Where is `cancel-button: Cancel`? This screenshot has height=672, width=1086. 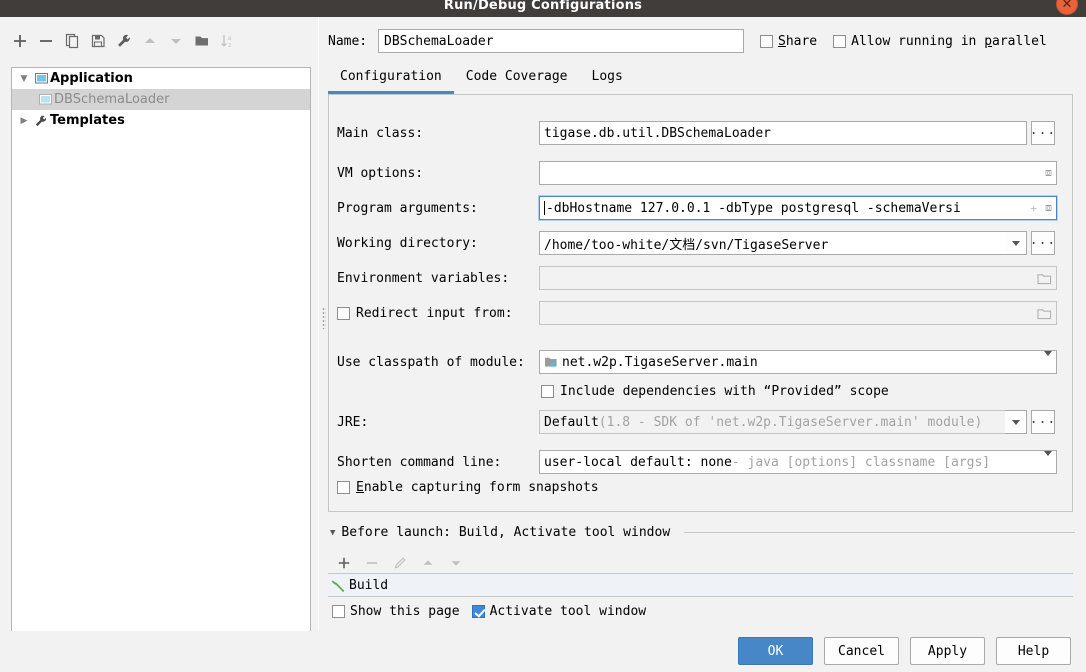 cancel-button: Cancel is located at coordinates (861, 651).